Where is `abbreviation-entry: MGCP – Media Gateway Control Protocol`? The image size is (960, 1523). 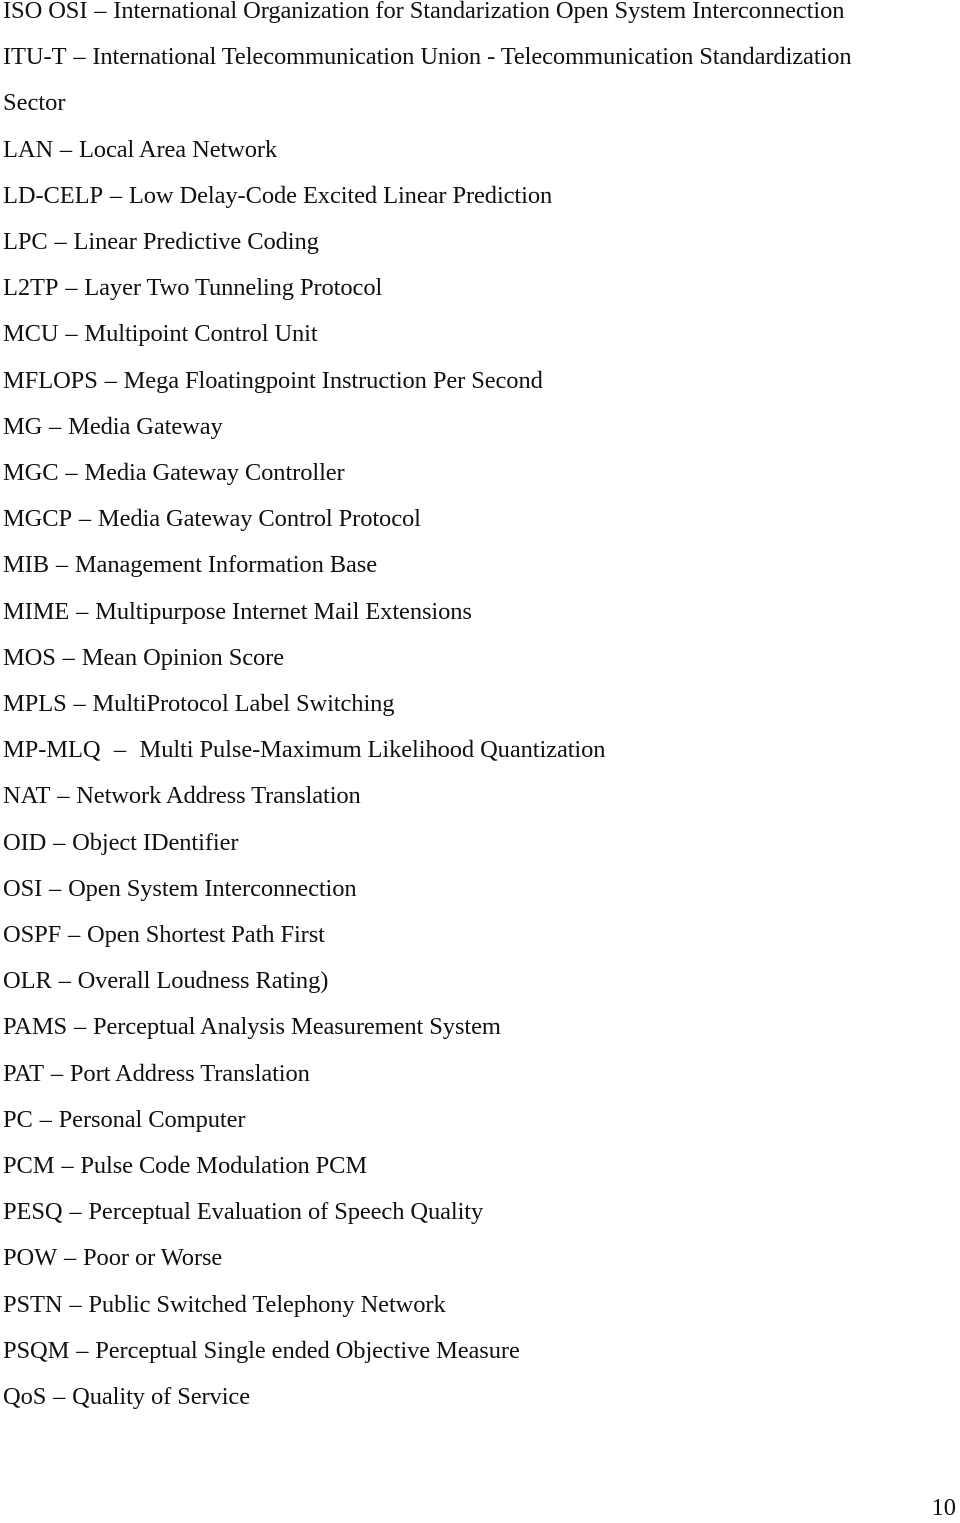
abbreviation-entry: MGCP – Media Gateway Control Protocol is located at coordinates (212, 519).